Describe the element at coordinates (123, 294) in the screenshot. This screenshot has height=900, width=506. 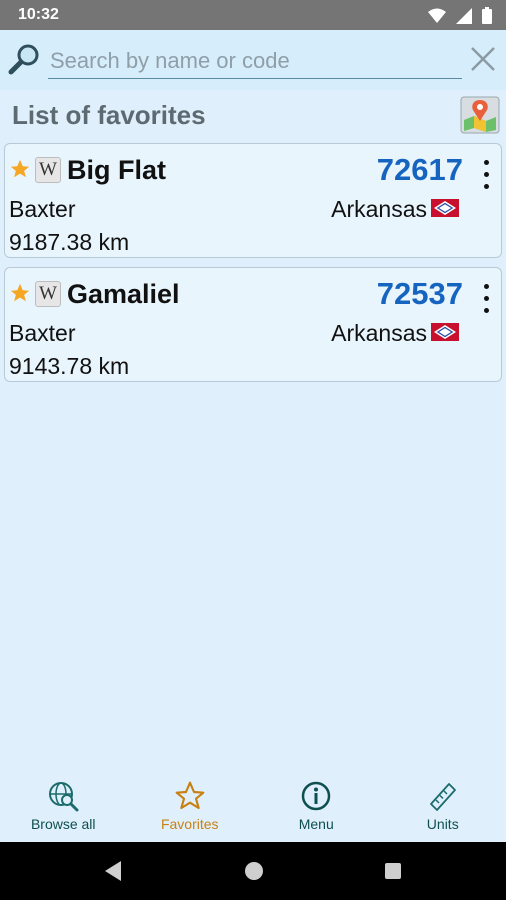
I see `place-name: Gamaliel` at that location.